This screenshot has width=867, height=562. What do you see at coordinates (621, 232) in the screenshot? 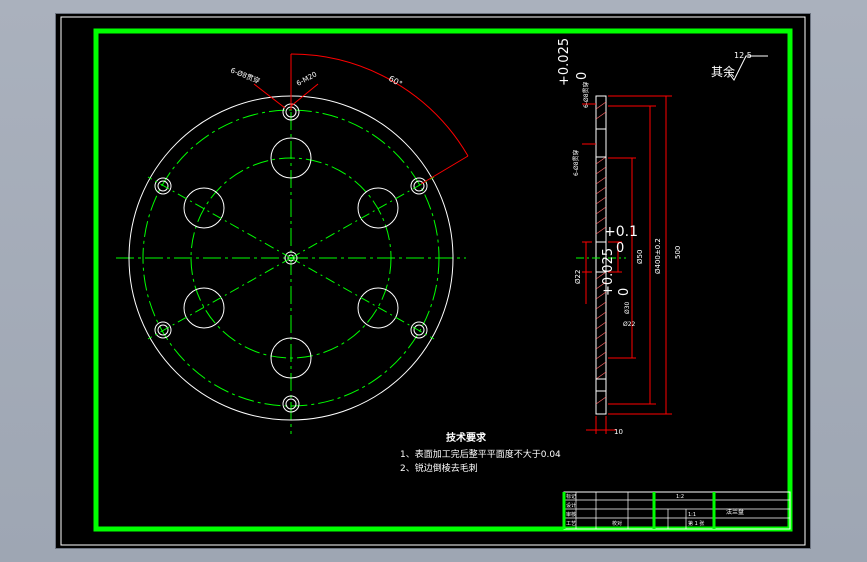
I see `tolerance-upper-b: +0.1` at bounding box center [621, 232].